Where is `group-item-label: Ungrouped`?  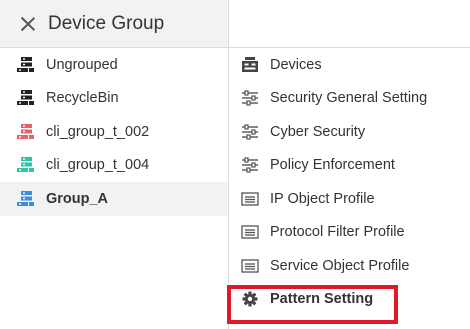
group-item-label: Ungrouped is located at coordinates (82, 64).